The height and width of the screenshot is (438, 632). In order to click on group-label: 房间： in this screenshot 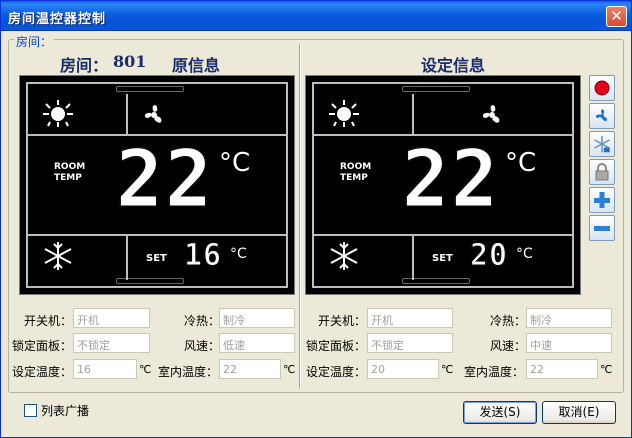, I will do `click(34, 41)`.